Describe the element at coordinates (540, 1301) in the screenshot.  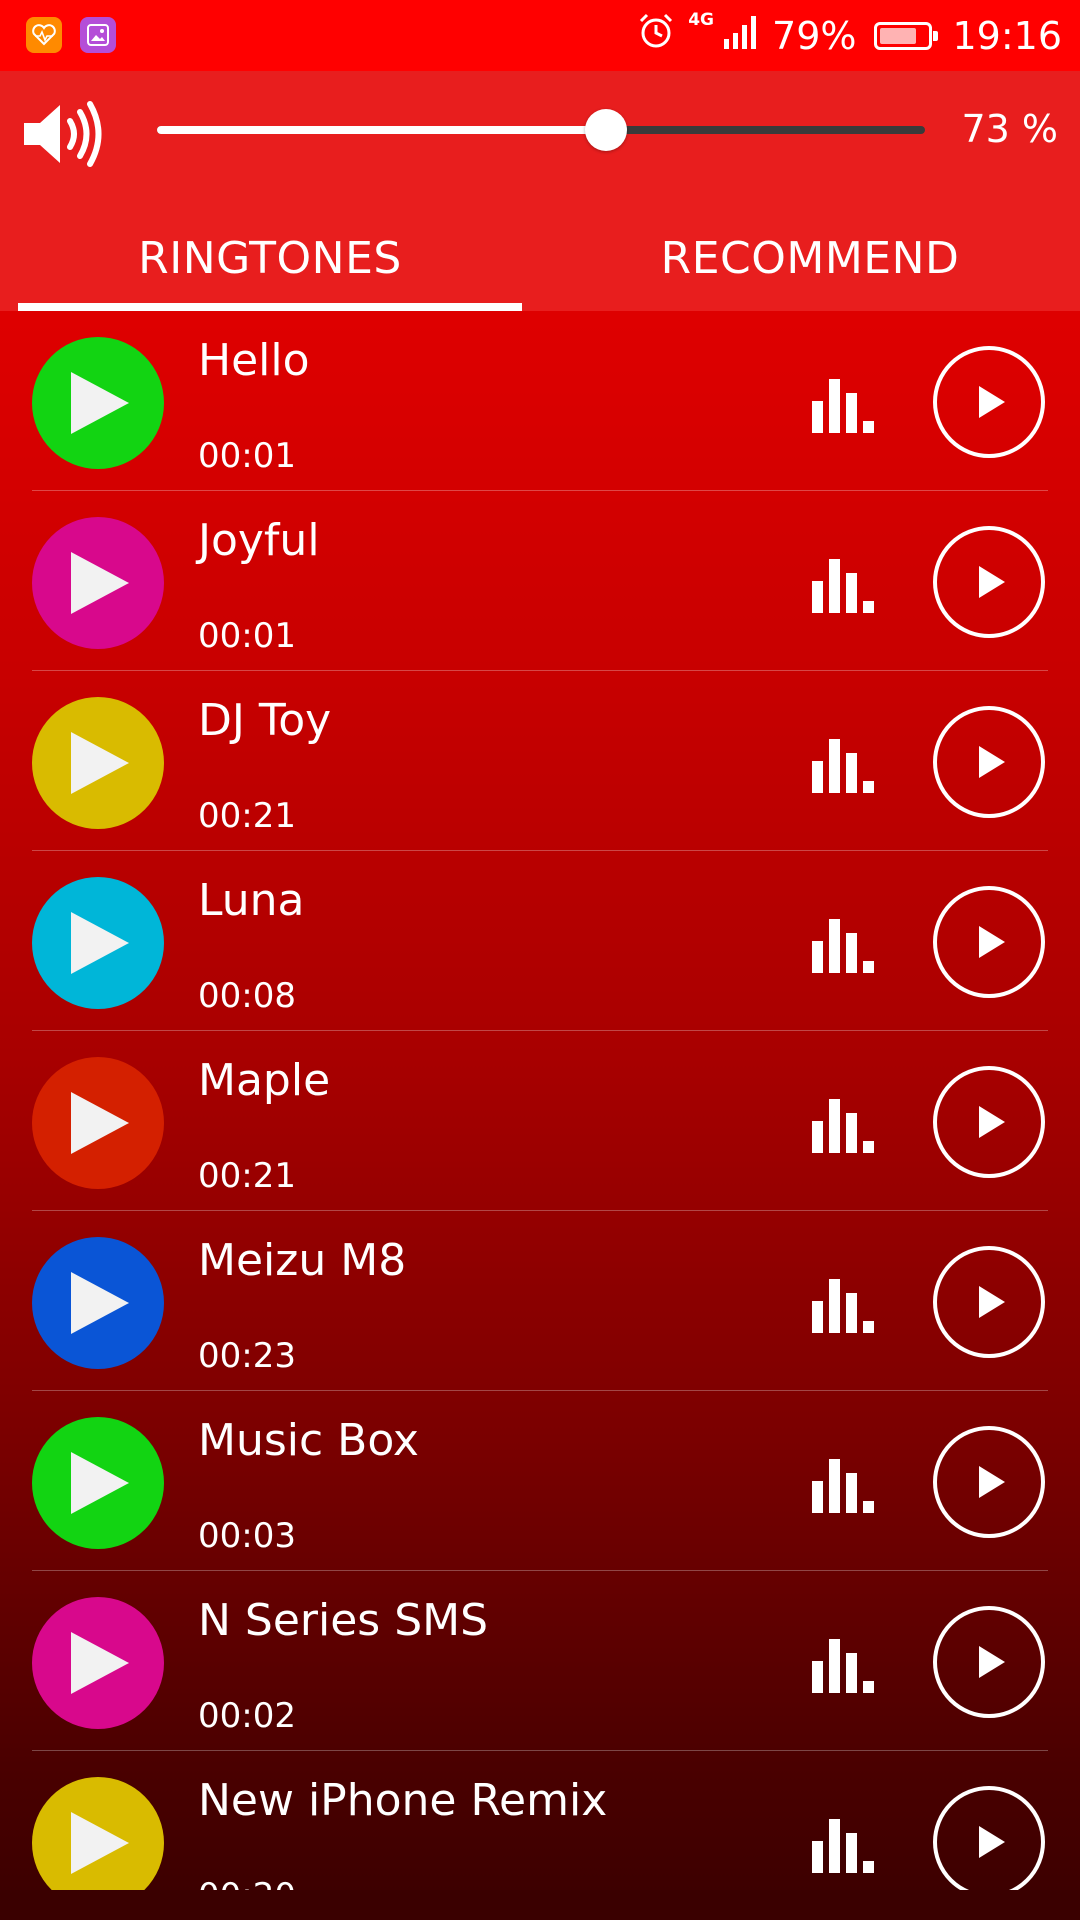
I see `list-item: Meizu M8 00:23` at that location.